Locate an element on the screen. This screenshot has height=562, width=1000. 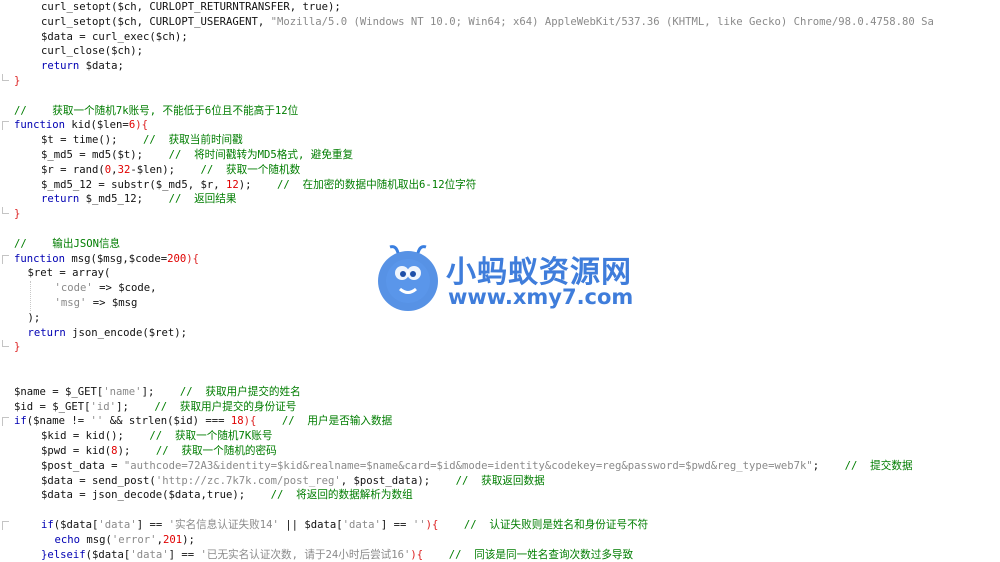
code-token-var: $id = $_GET[ is located at coordinates (52, 406).